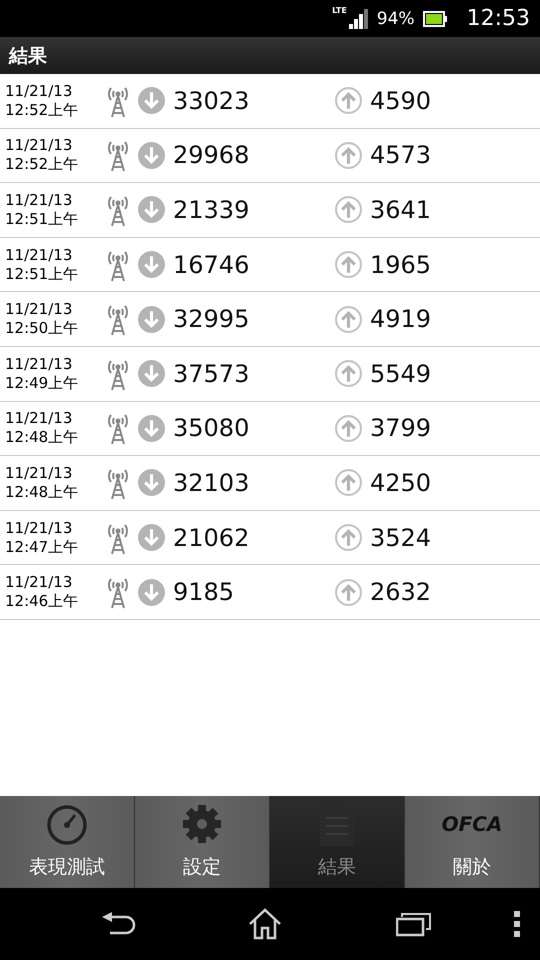 This screenshot has width=540, height=960. Describe the element at coordinates (401, 210) in the screenshot. I see `upload-speed: 3641` at that location.